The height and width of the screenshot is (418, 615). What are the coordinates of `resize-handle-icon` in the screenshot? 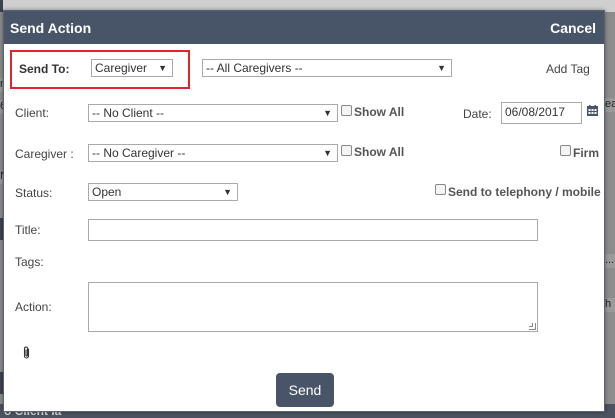 It's located at (532, 326).